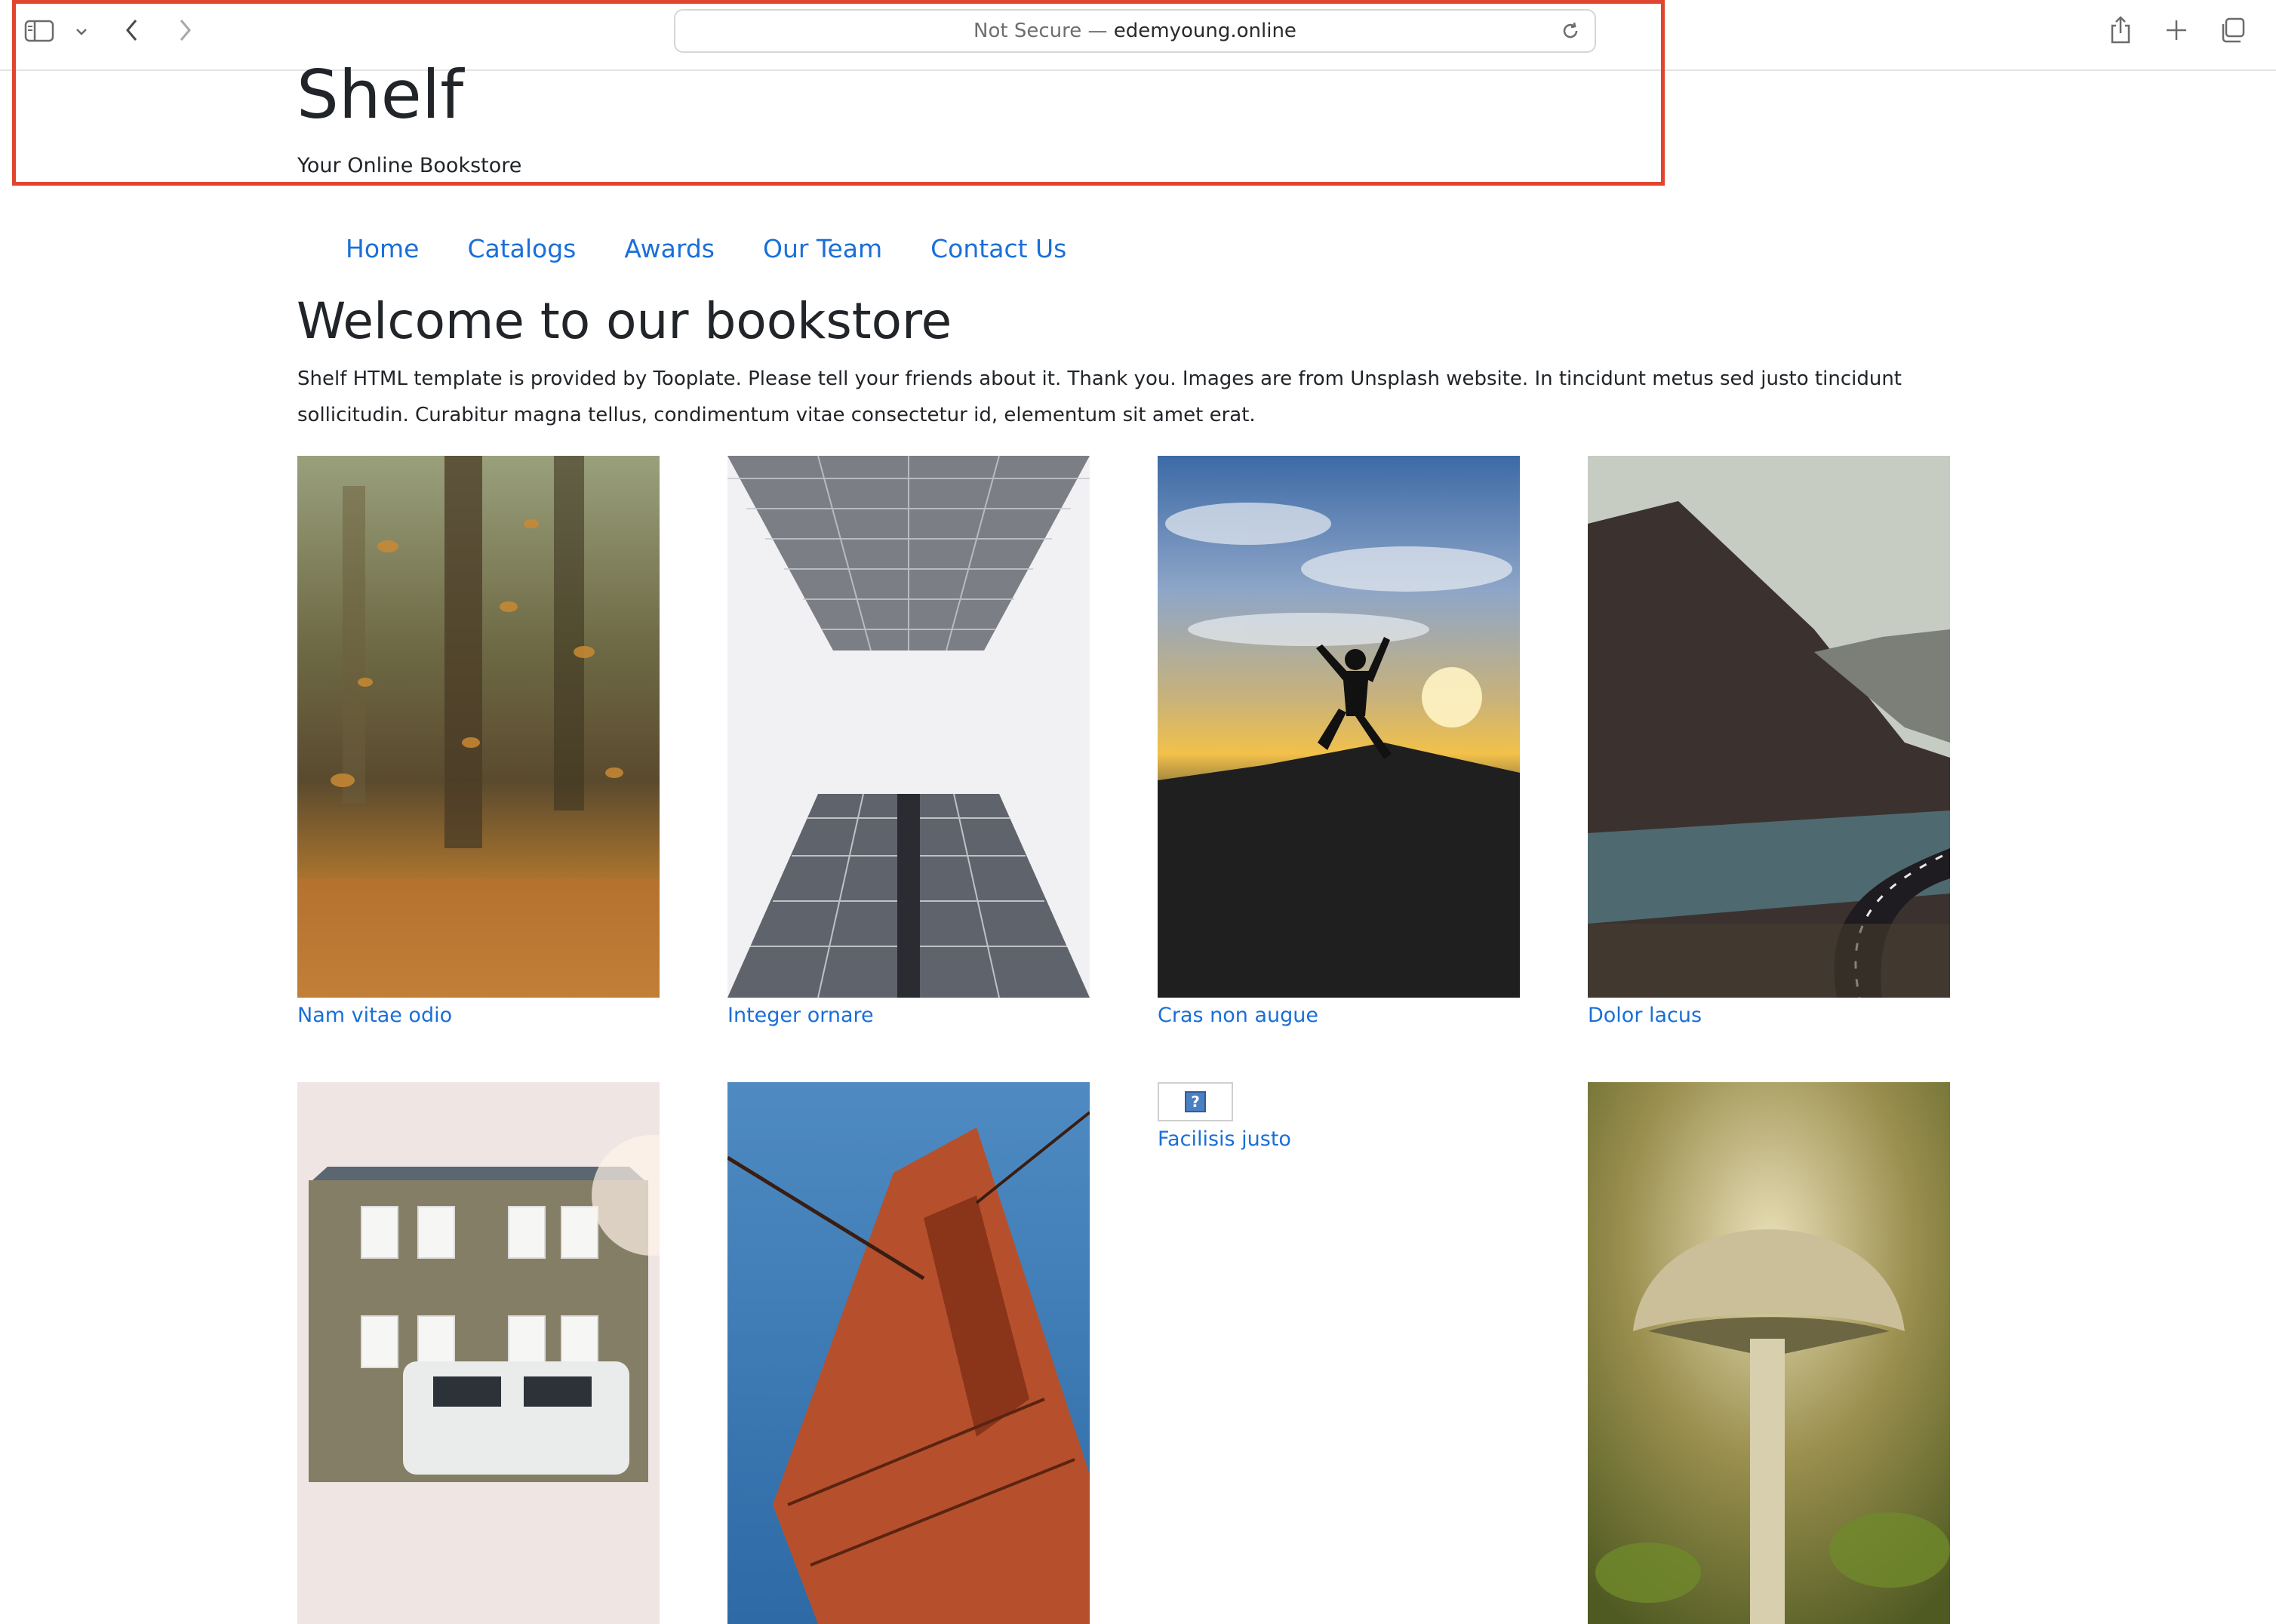  Describe the element at coordinates (2176, 30) in the screenshot. I see `new-tab-icon` at that location.